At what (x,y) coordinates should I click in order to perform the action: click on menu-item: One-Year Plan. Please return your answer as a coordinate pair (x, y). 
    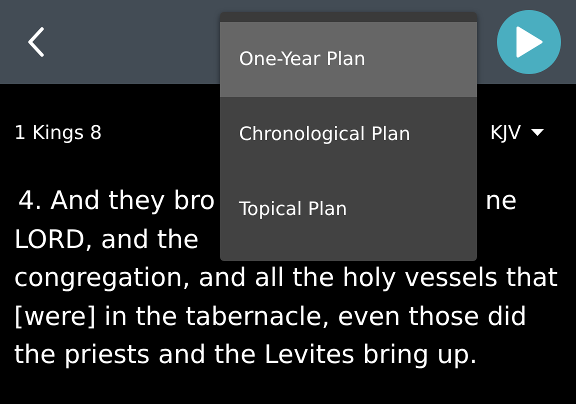
    Looking at the image, I should click on (348, 59).